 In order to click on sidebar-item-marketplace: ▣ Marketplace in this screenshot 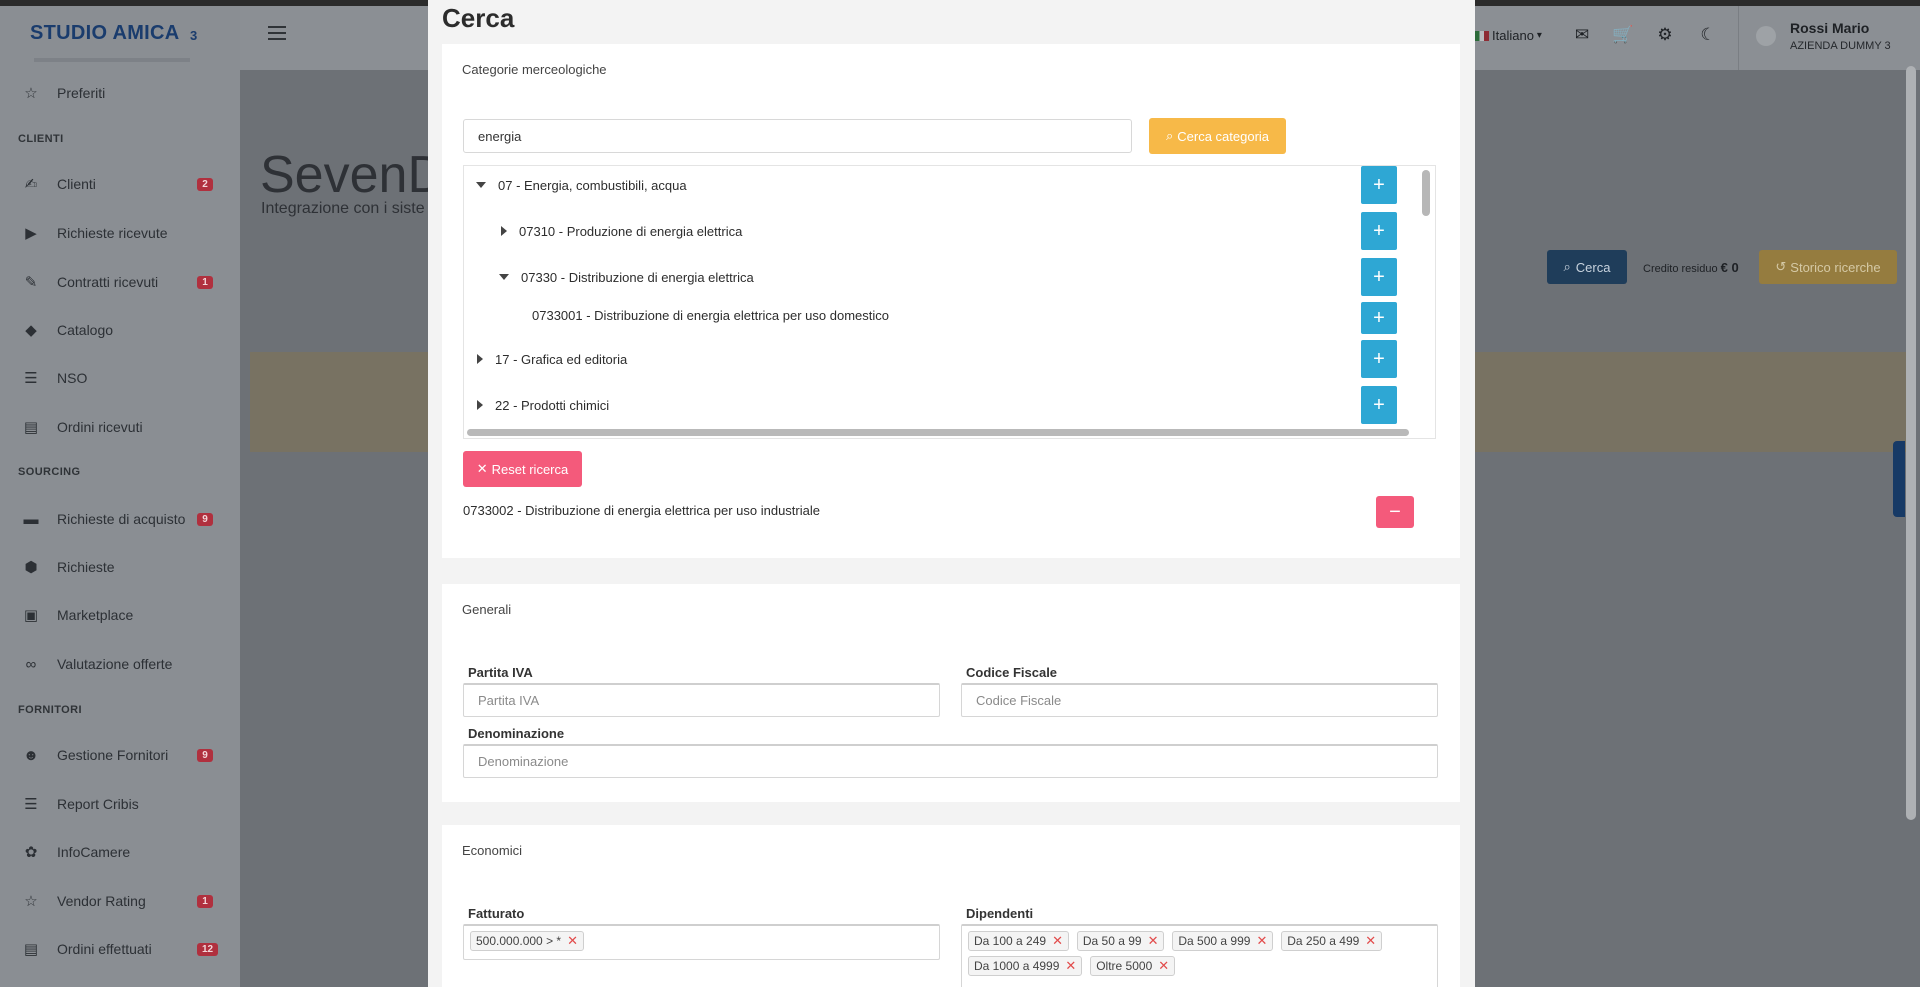, I will do `click(122, 615)`.